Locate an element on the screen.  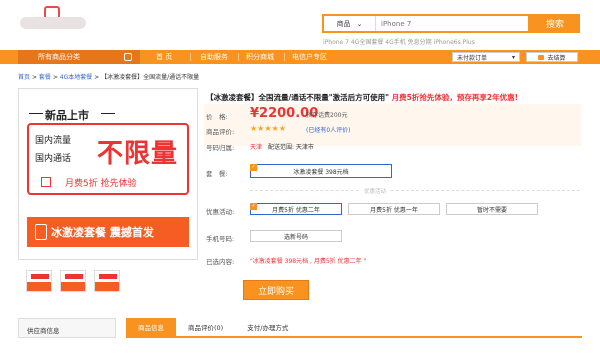
price-label: 价 格: is located at coordinates (217, 117).